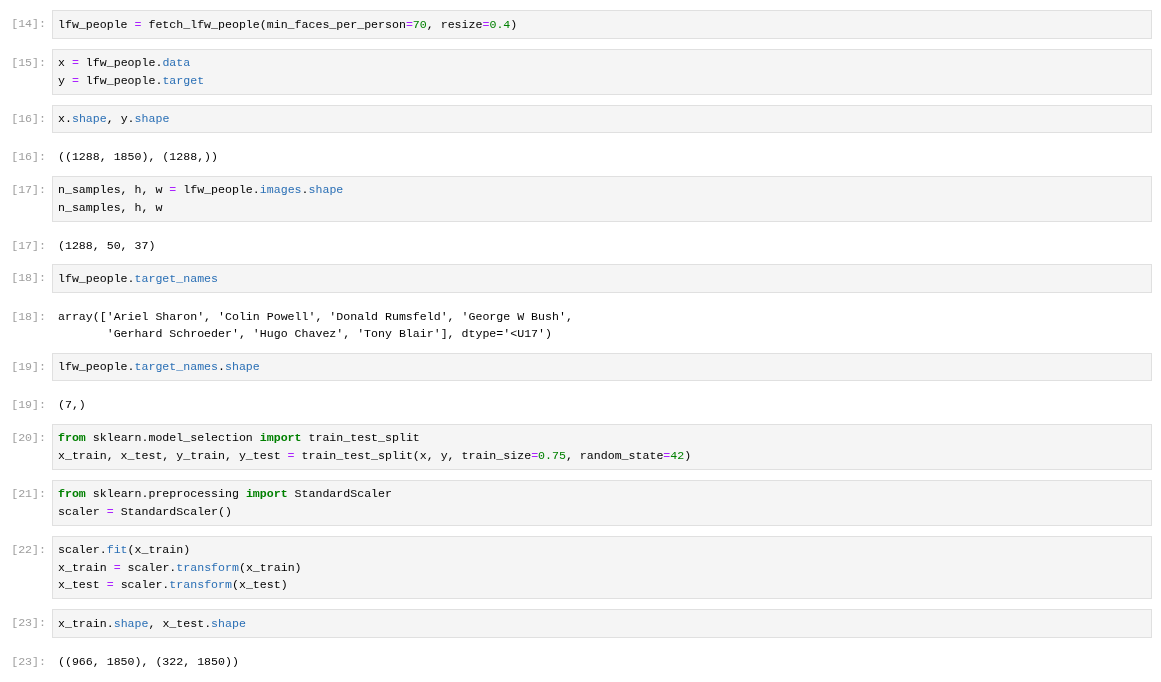 Image resolution: width=1161 pixels, height=682 pixels. Describe the element at coordinates (28, 437) in the screenshot. I see `cell-prompt: [20]:` at that location.